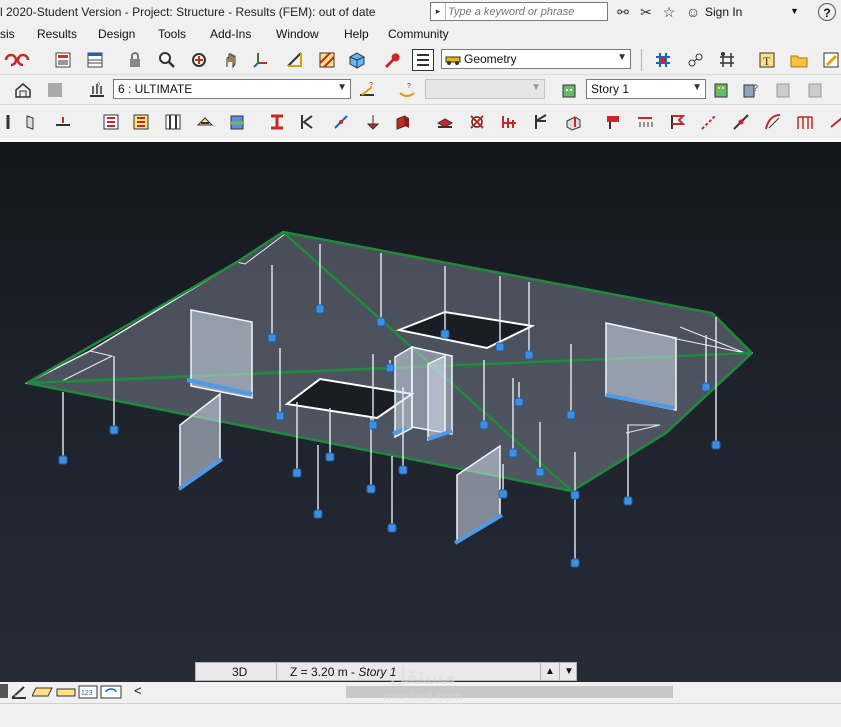 The image size is (841, 727). What do you see at coordinates (805, 122) in the screenshot?
I see `draw-wall-stack-button` at bounding box center [805, 122].